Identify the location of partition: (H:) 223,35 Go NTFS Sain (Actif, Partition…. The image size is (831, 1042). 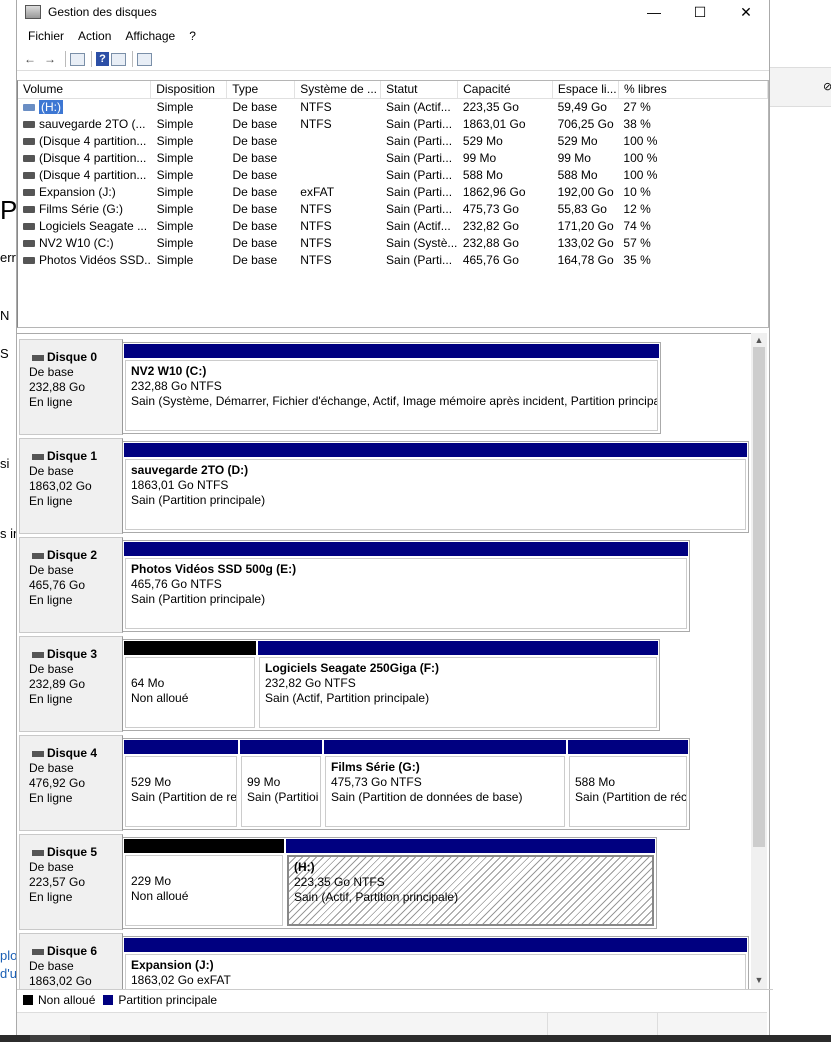
(470, 883).